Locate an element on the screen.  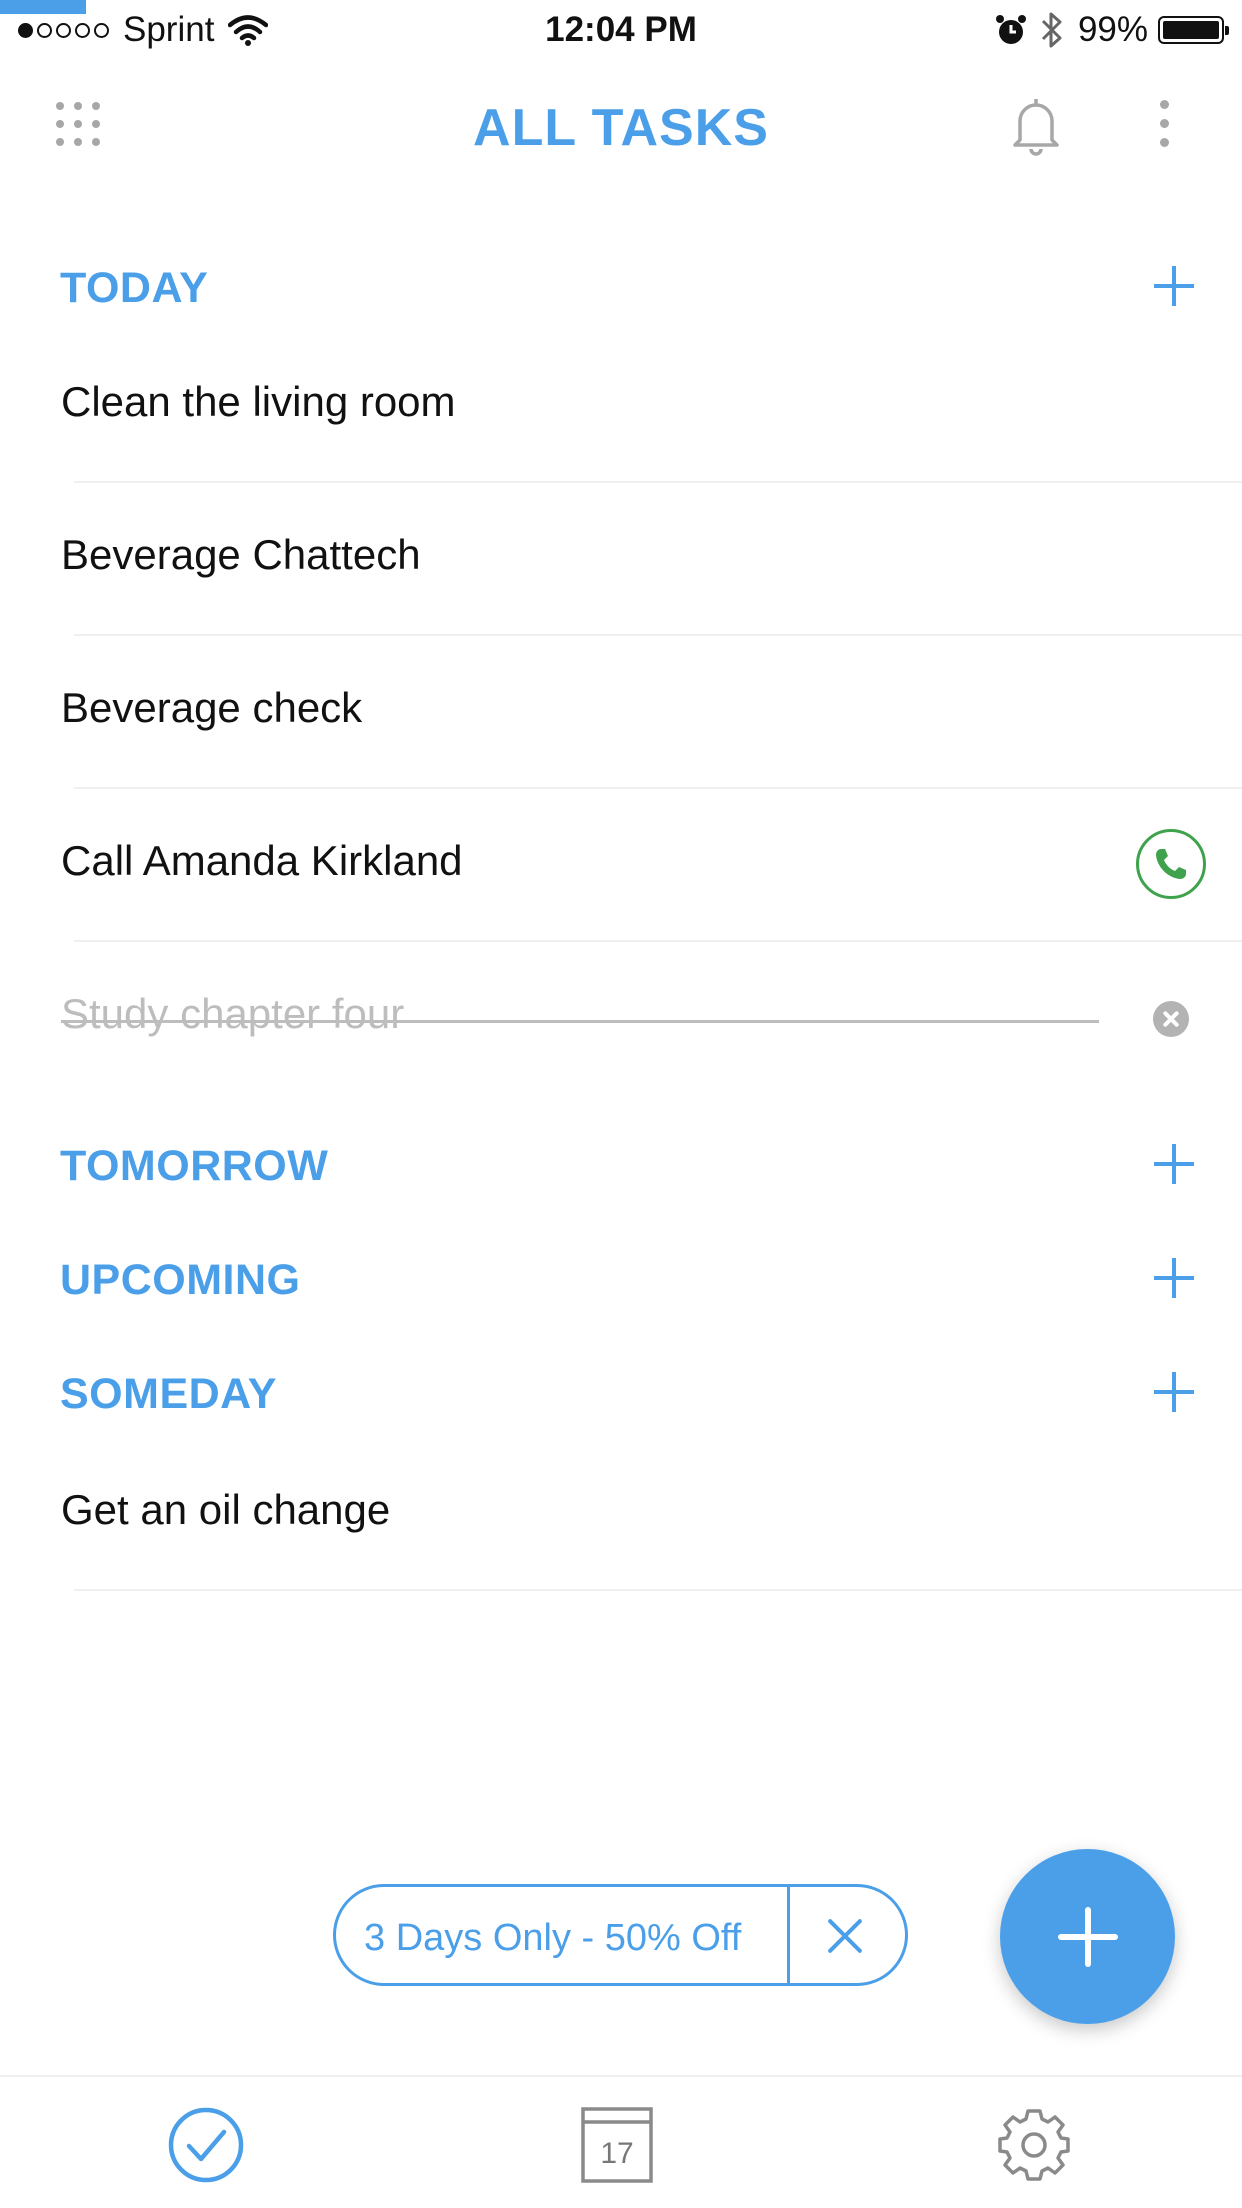
tab-calendar: 17 is located at coordinates (620, 2145).